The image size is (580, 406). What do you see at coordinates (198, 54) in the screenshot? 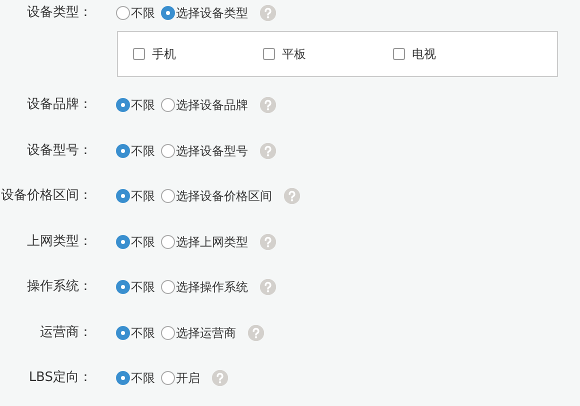
I see `checkbox-option: 手机` at bounding box center [198, 54].